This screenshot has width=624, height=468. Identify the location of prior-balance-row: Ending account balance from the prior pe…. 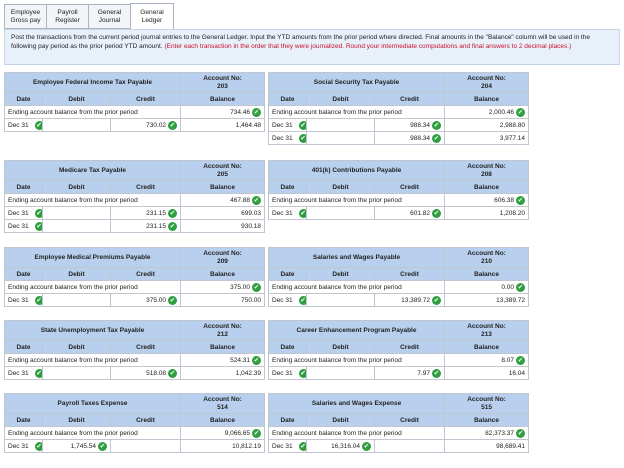
(134, 360).